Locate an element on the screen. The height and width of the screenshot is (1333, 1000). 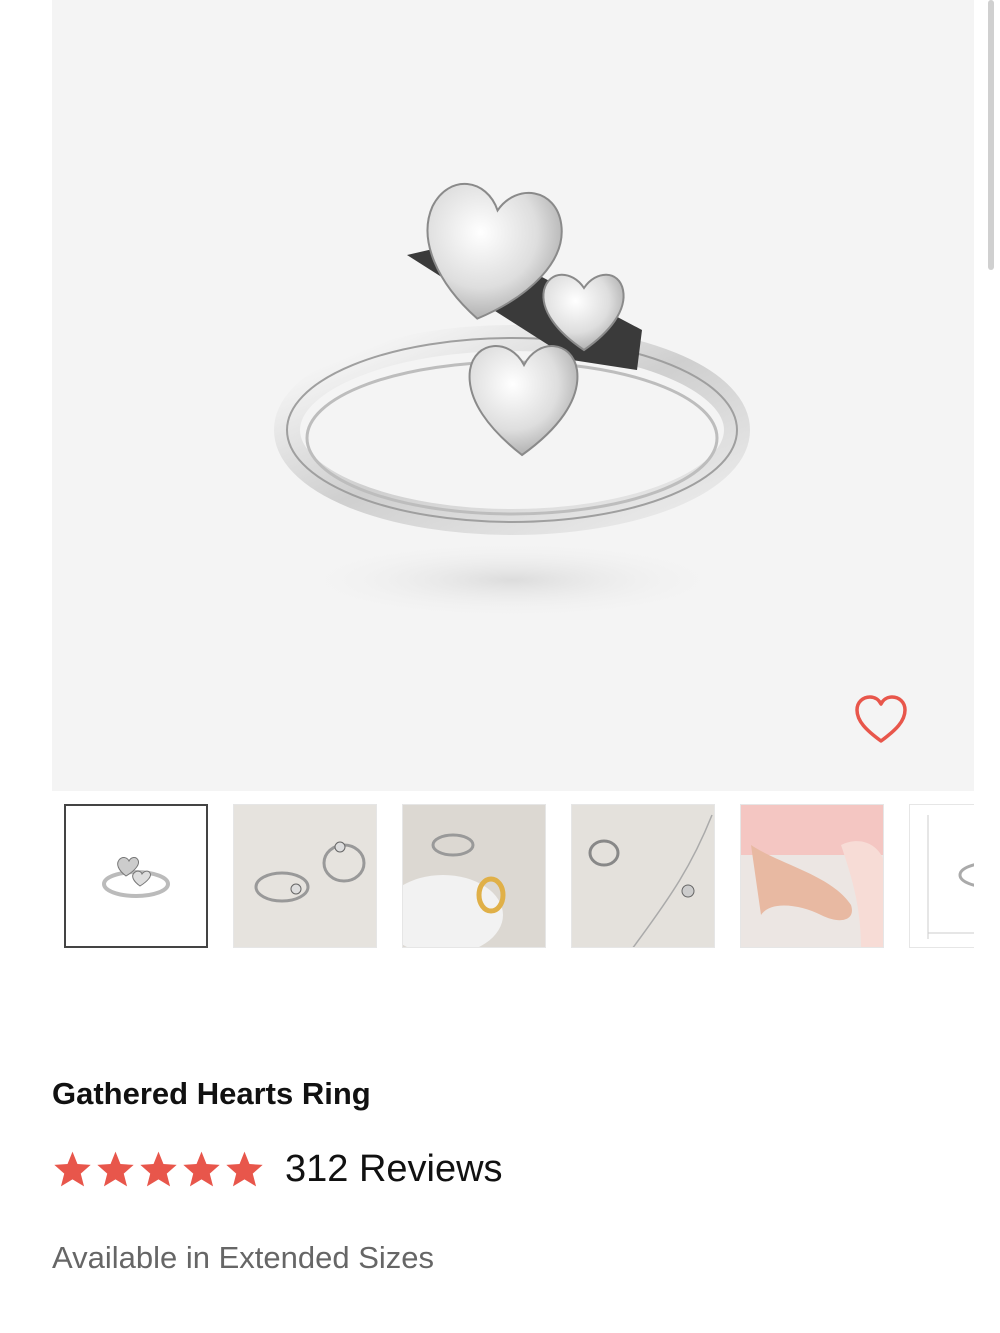
heart-outline-icon is located at coordinates (881, 719).